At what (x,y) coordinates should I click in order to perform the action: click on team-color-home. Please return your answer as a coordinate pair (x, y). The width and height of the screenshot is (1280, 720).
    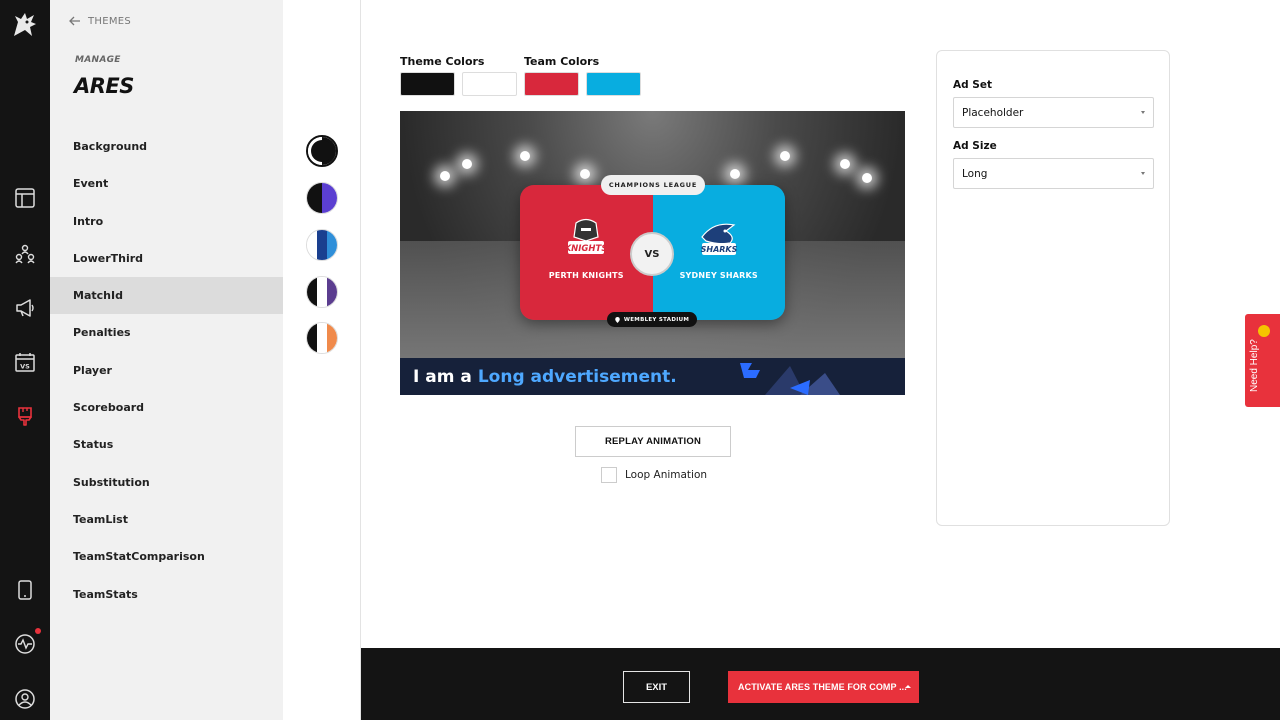
    Looking at the image, I should click on (551, 84).